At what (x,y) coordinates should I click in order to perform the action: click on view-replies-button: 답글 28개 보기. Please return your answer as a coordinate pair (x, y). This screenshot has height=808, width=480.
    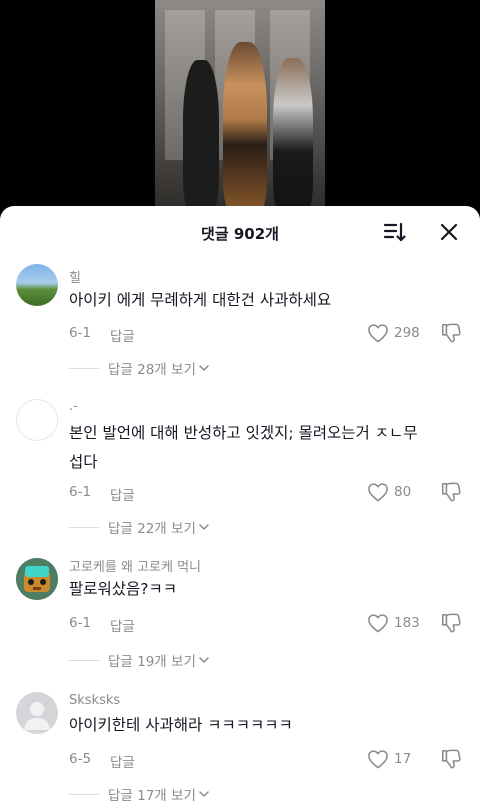
    Looking at the image, I should click on (139, 368).